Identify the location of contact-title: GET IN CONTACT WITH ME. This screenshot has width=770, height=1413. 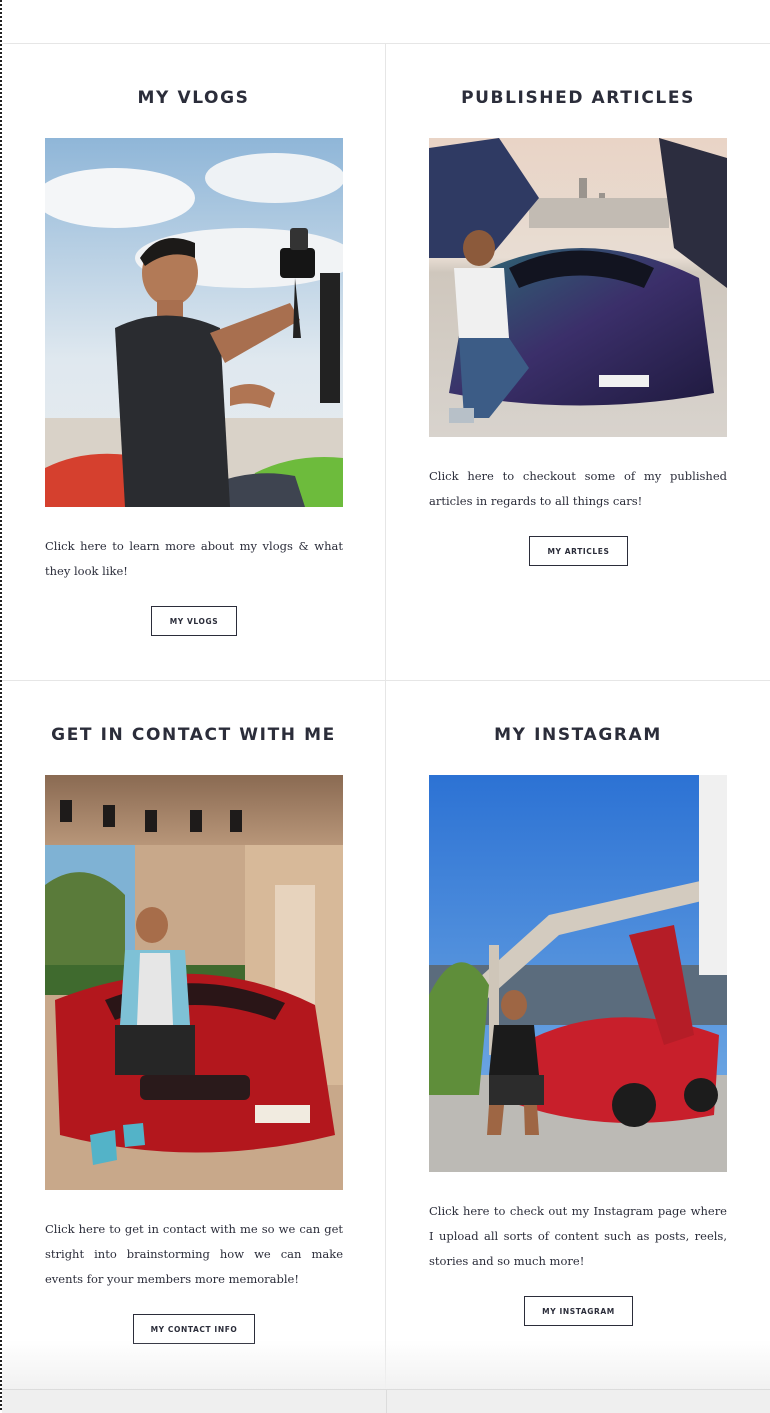
(193, 735).